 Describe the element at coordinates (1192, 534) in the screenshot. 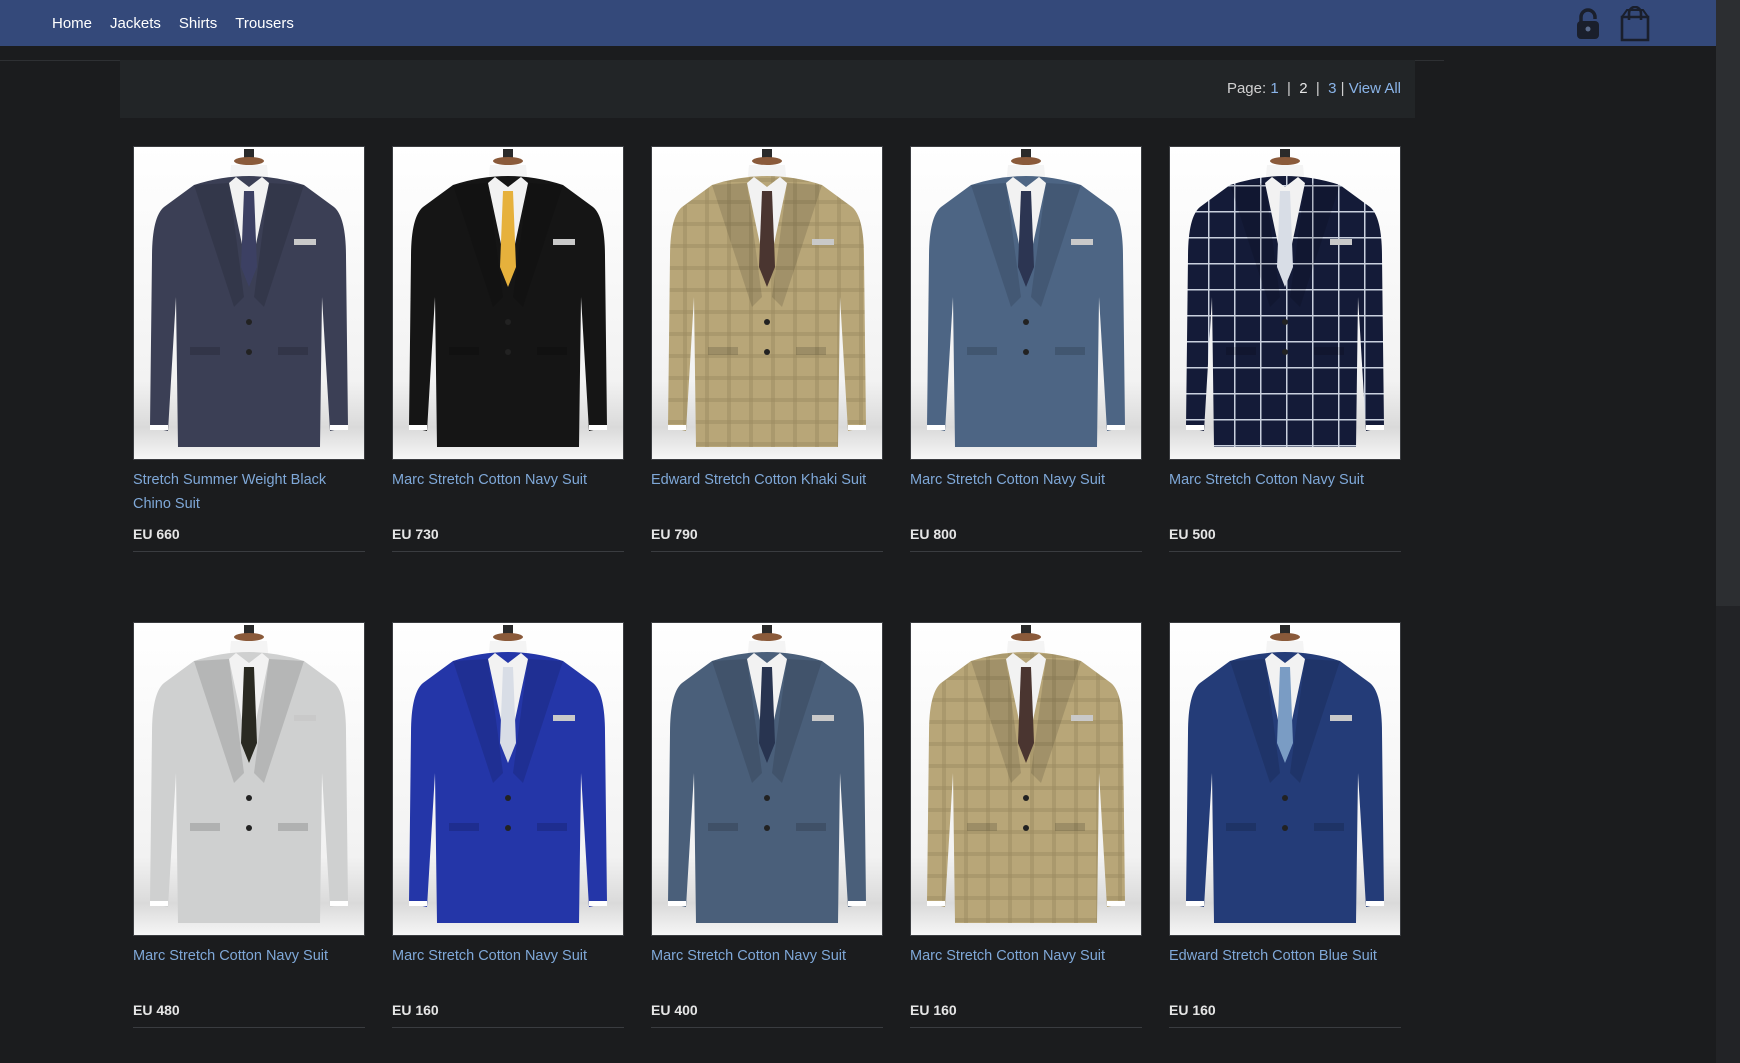

I see `product-price: EU 500` at that location.